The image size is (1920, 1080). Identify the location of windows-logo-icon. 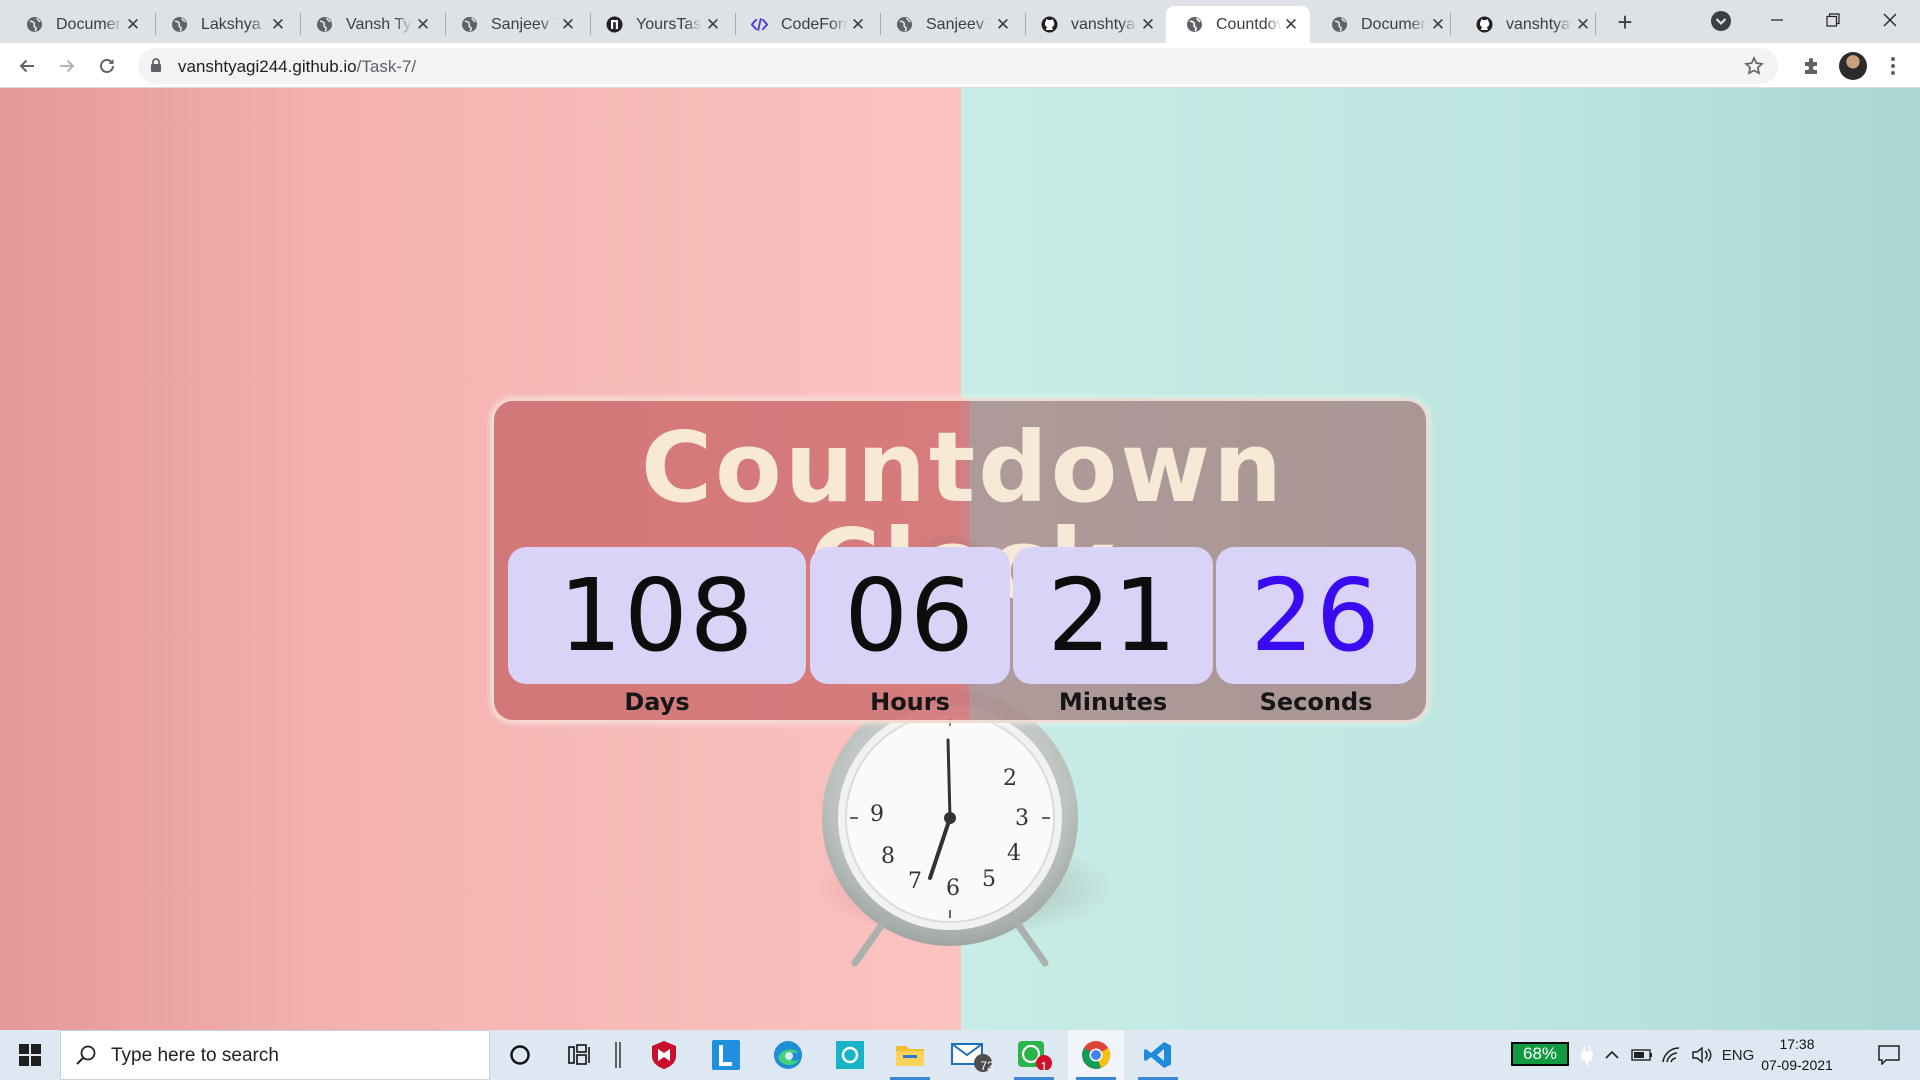
(30, 1055).